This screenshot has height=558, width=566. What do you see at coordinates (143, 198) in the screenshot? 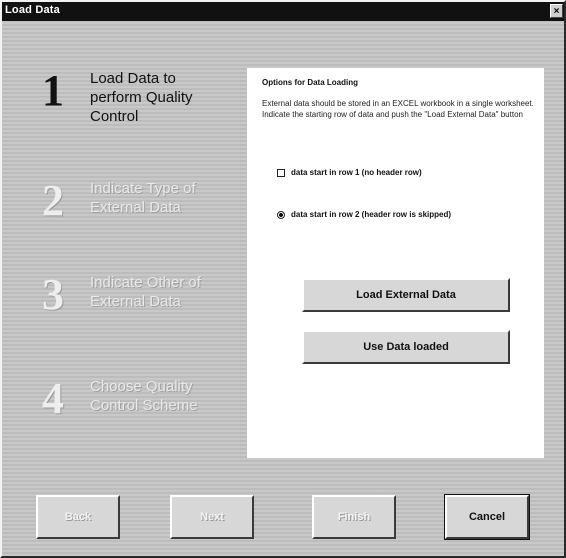
I see `step-label: Indicate Type of External Data` at bounding box center [143, 198].